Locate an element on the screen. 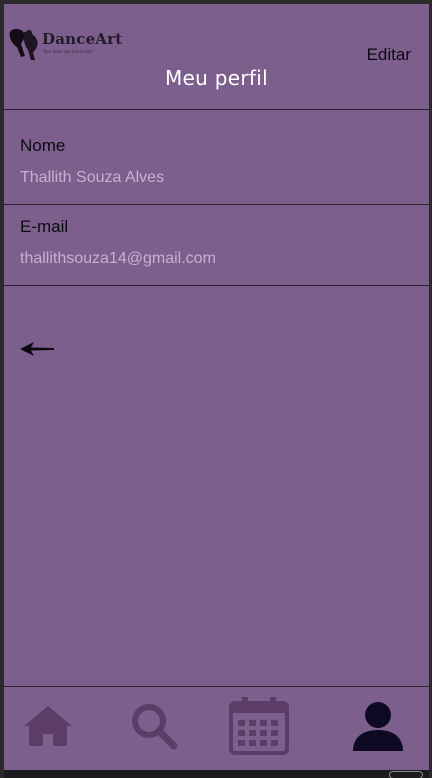 The image size is (432, 778). name-value: Thallith Souza Alves is located at coordinates (92, 177).